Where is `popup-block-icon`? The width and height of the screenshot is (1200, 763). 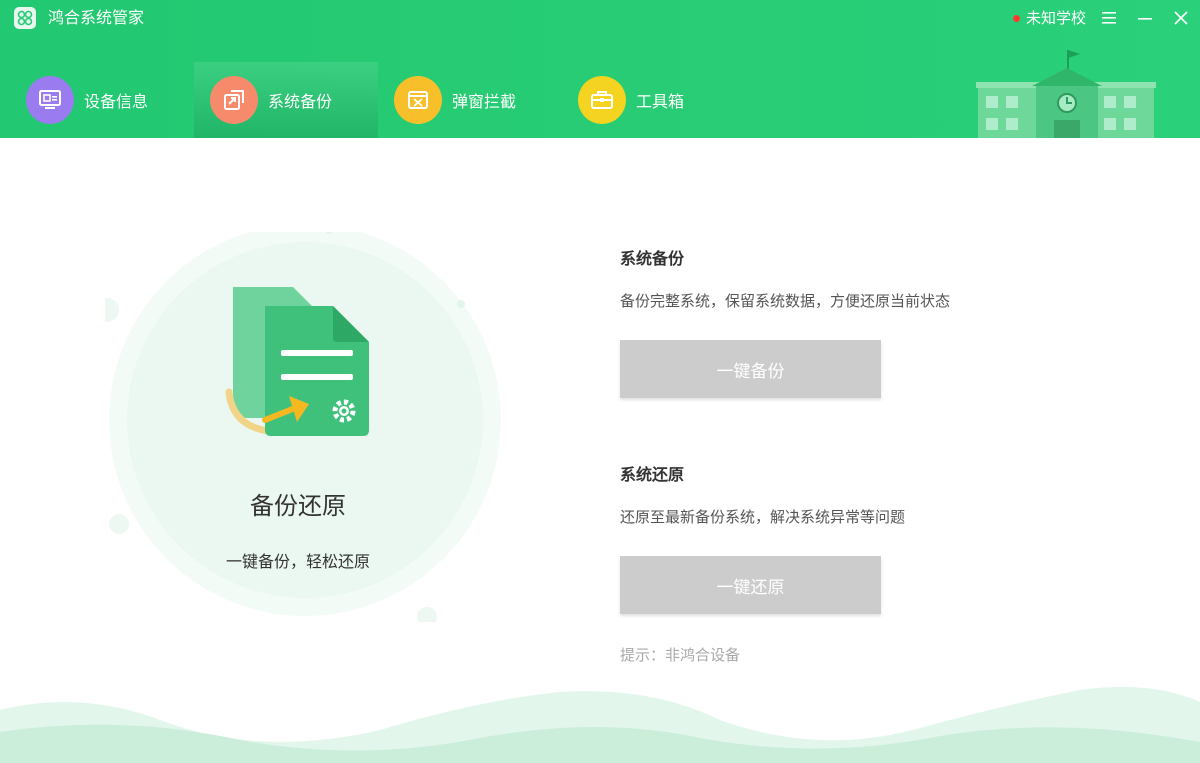 popup-block-icon is located at coordinates (418, 100).